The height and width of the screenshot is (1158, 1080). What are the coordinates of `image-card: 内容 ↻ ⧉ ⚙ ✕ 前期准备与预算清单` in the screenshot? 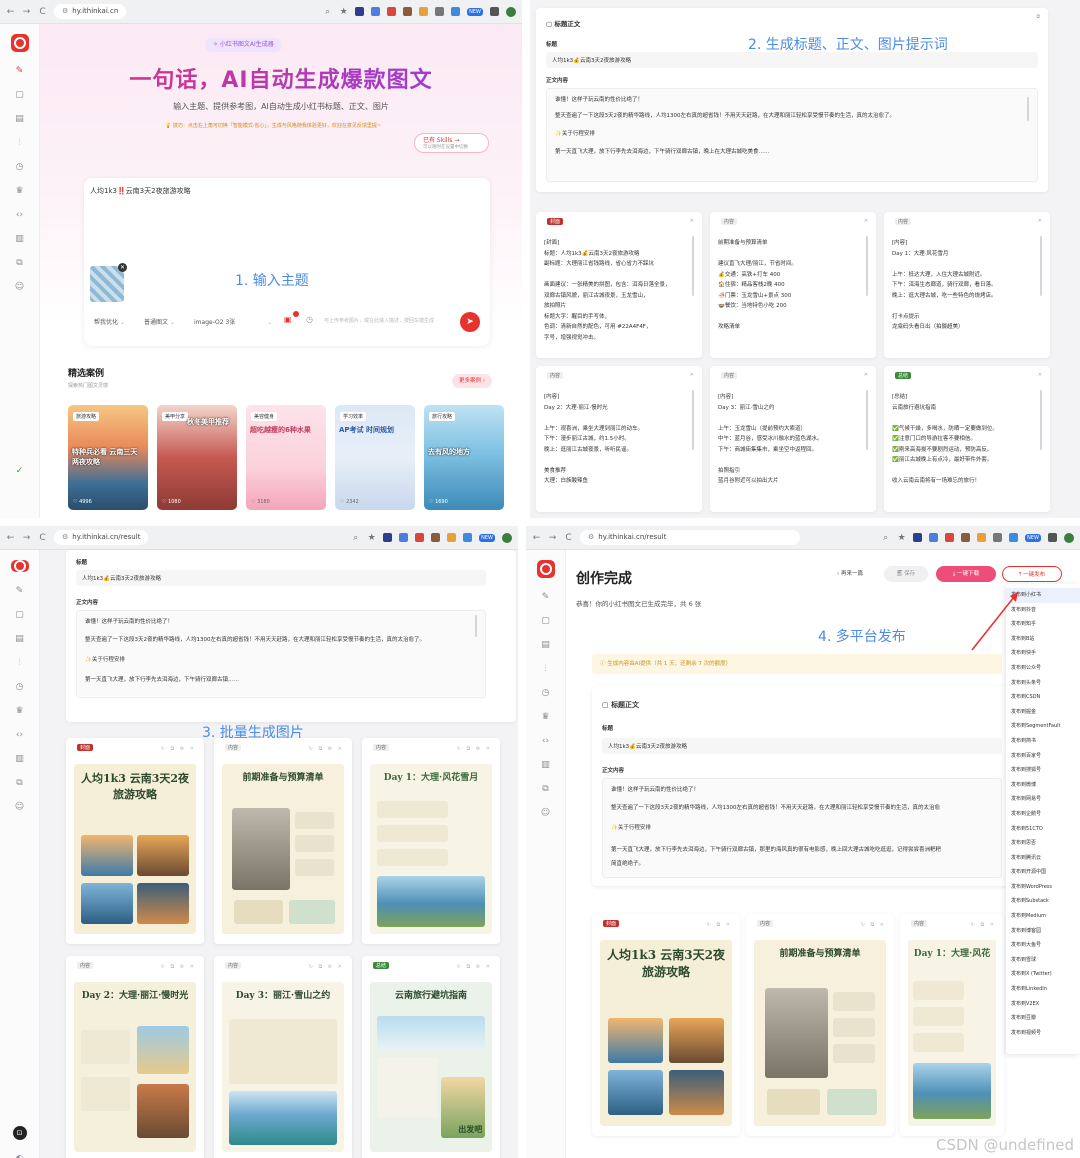 It's located at (283, 841).